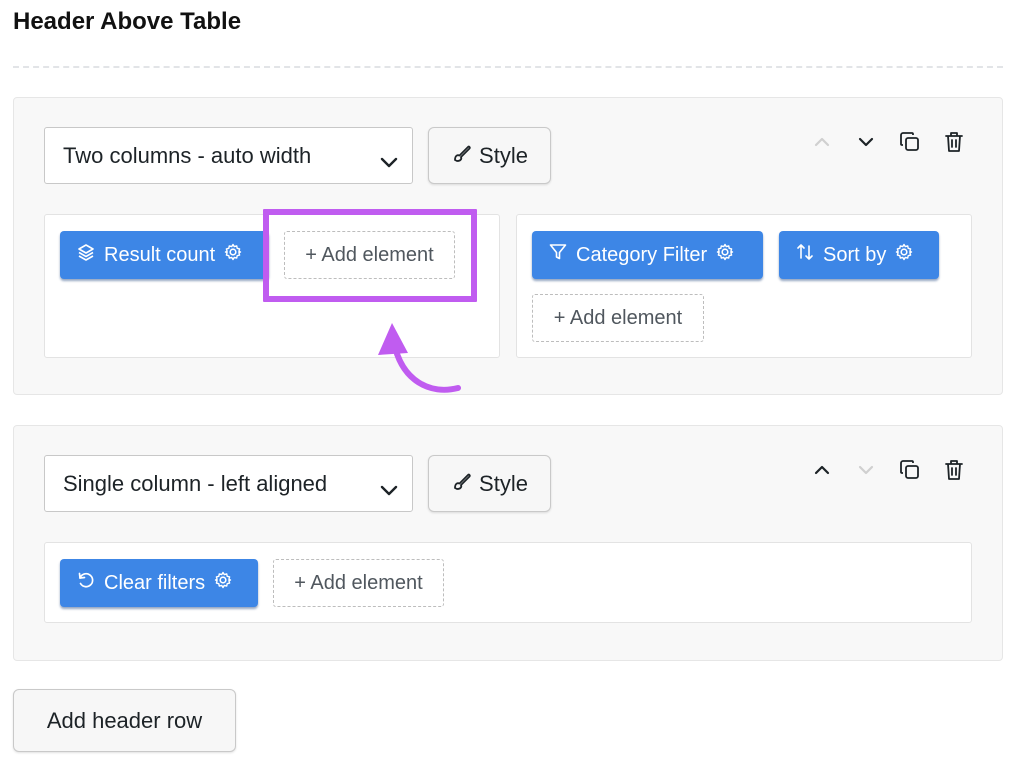  I want to click on reset-icon, so click(86, 583).